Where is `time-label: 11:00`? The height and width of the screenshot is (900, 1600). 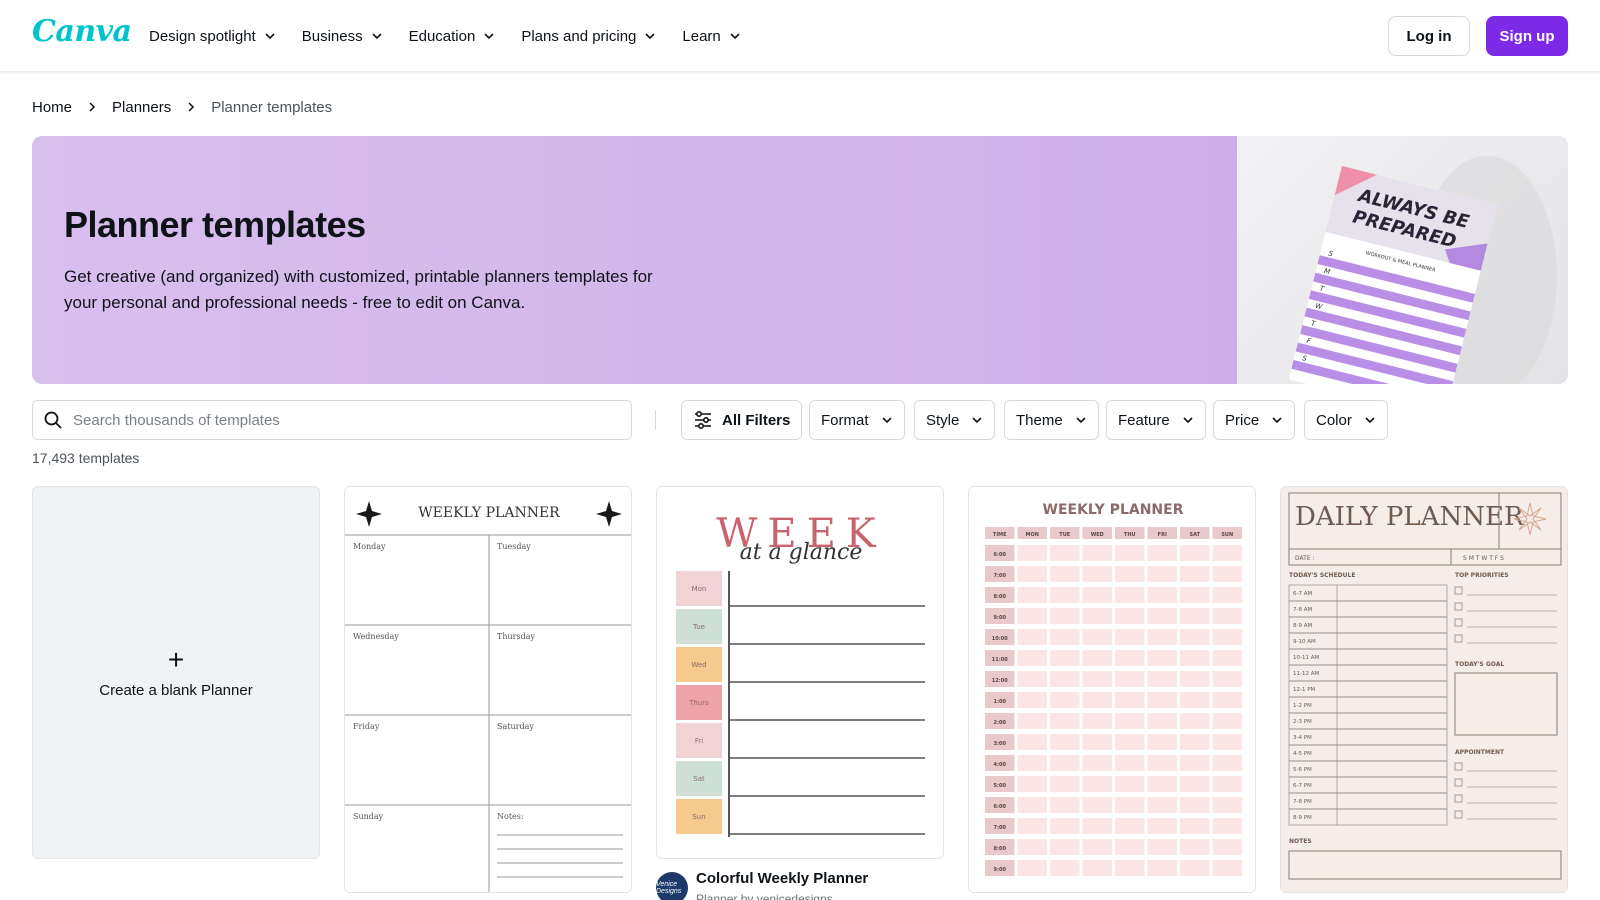 time-label: 11:00 is located at coordinates (1000, 660).